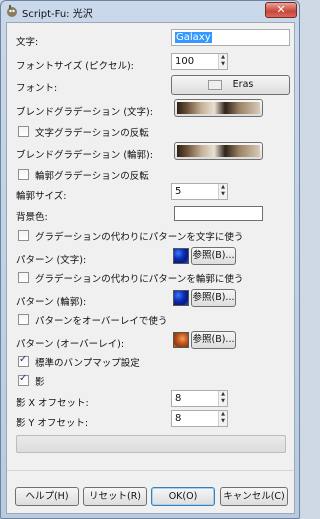 This screenshot has height=519, width=320. I want to click on default-bumpmap-label: 標準のバンプマップ設定, so click(87, 363).